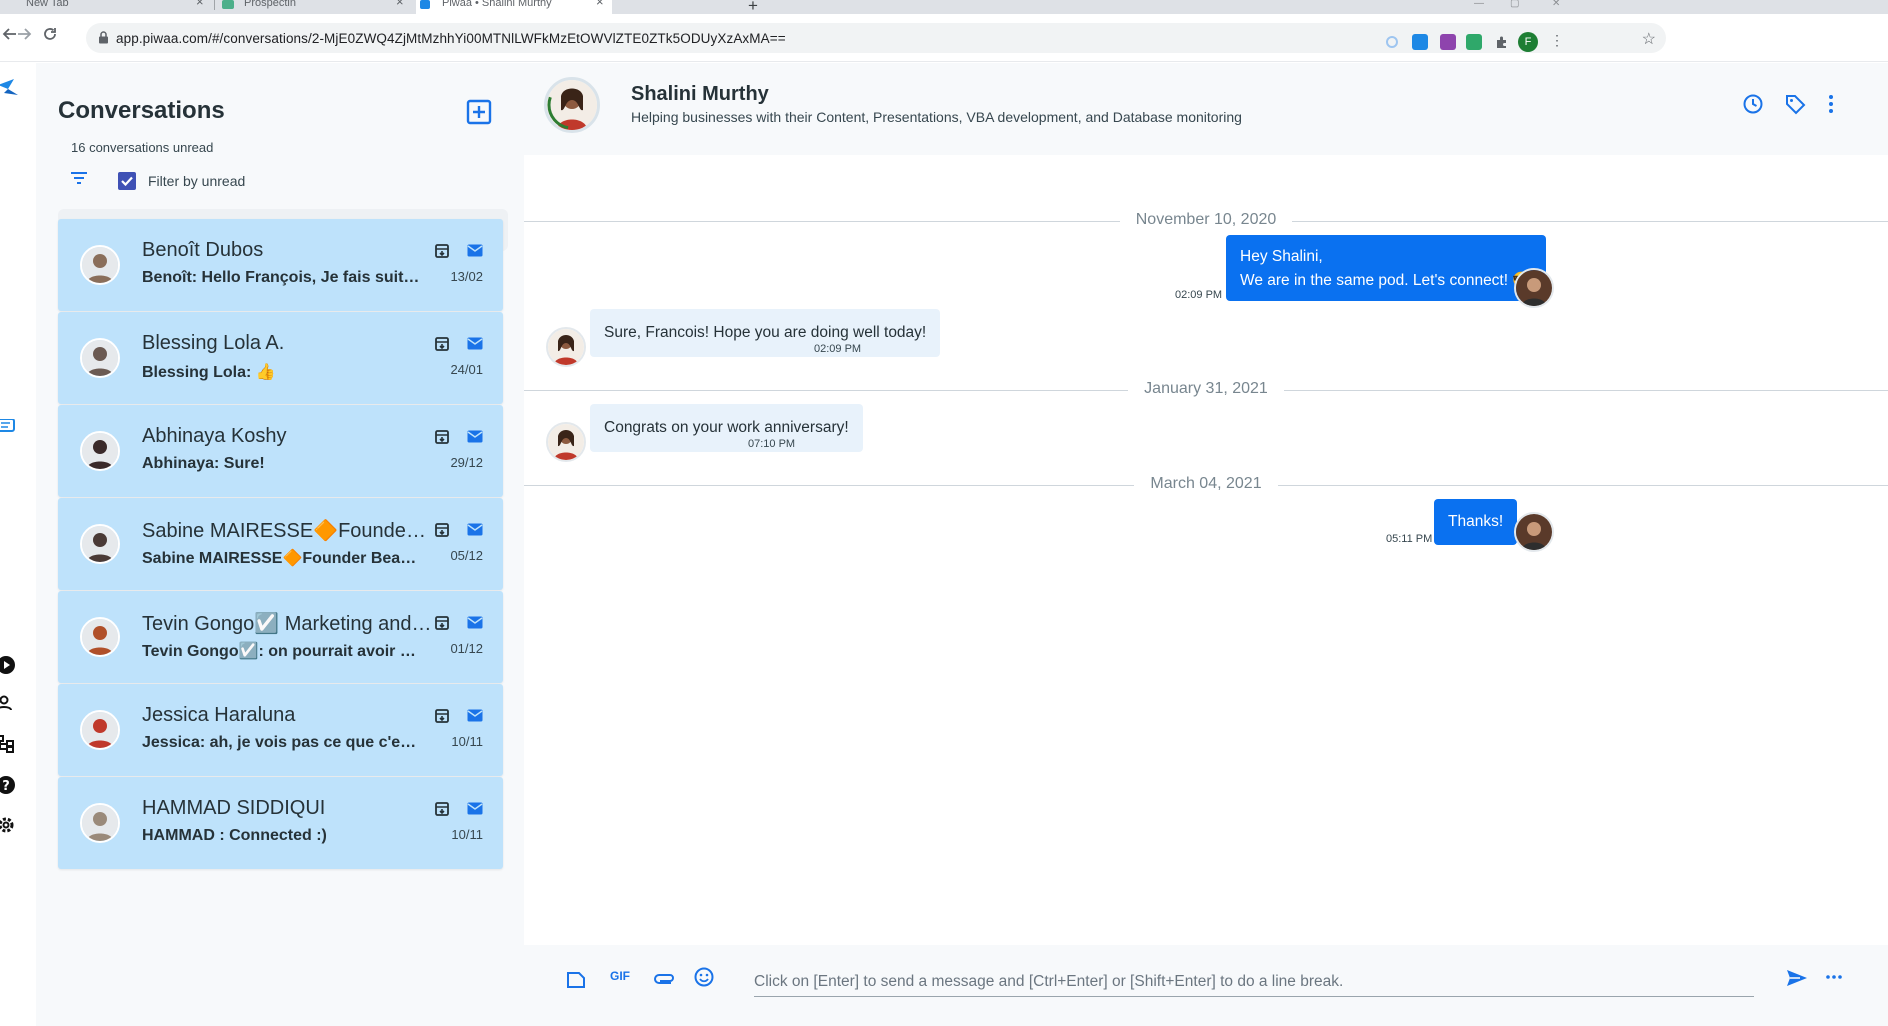 The height and width of the screenshot is (1026, 1888). Describe the element at coordinates (314, 7) in the screenshot. I see `tab-prospectin: Prospectin ×` at that location.